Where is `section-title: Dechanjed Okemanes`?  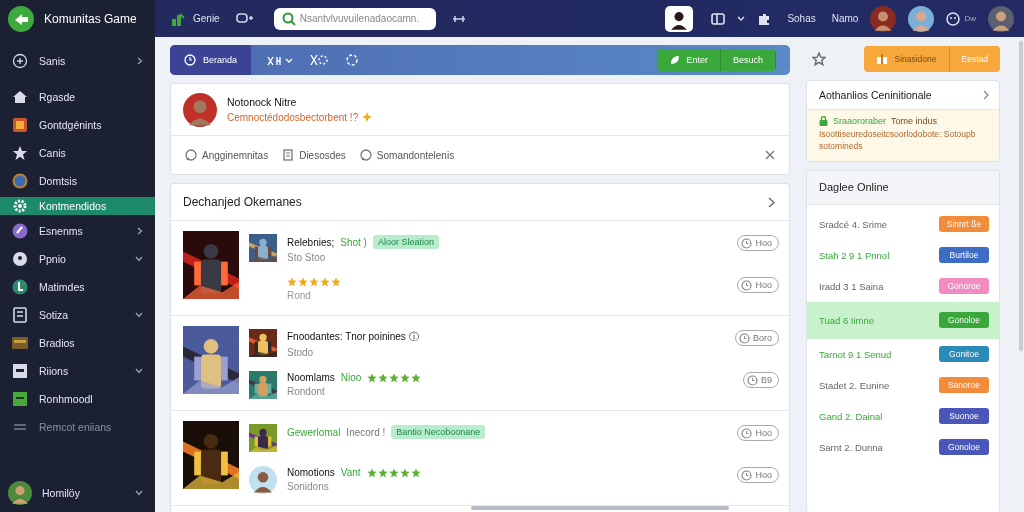
section-title: Dechanjed Okemanes is located at coordinates (242, 202).